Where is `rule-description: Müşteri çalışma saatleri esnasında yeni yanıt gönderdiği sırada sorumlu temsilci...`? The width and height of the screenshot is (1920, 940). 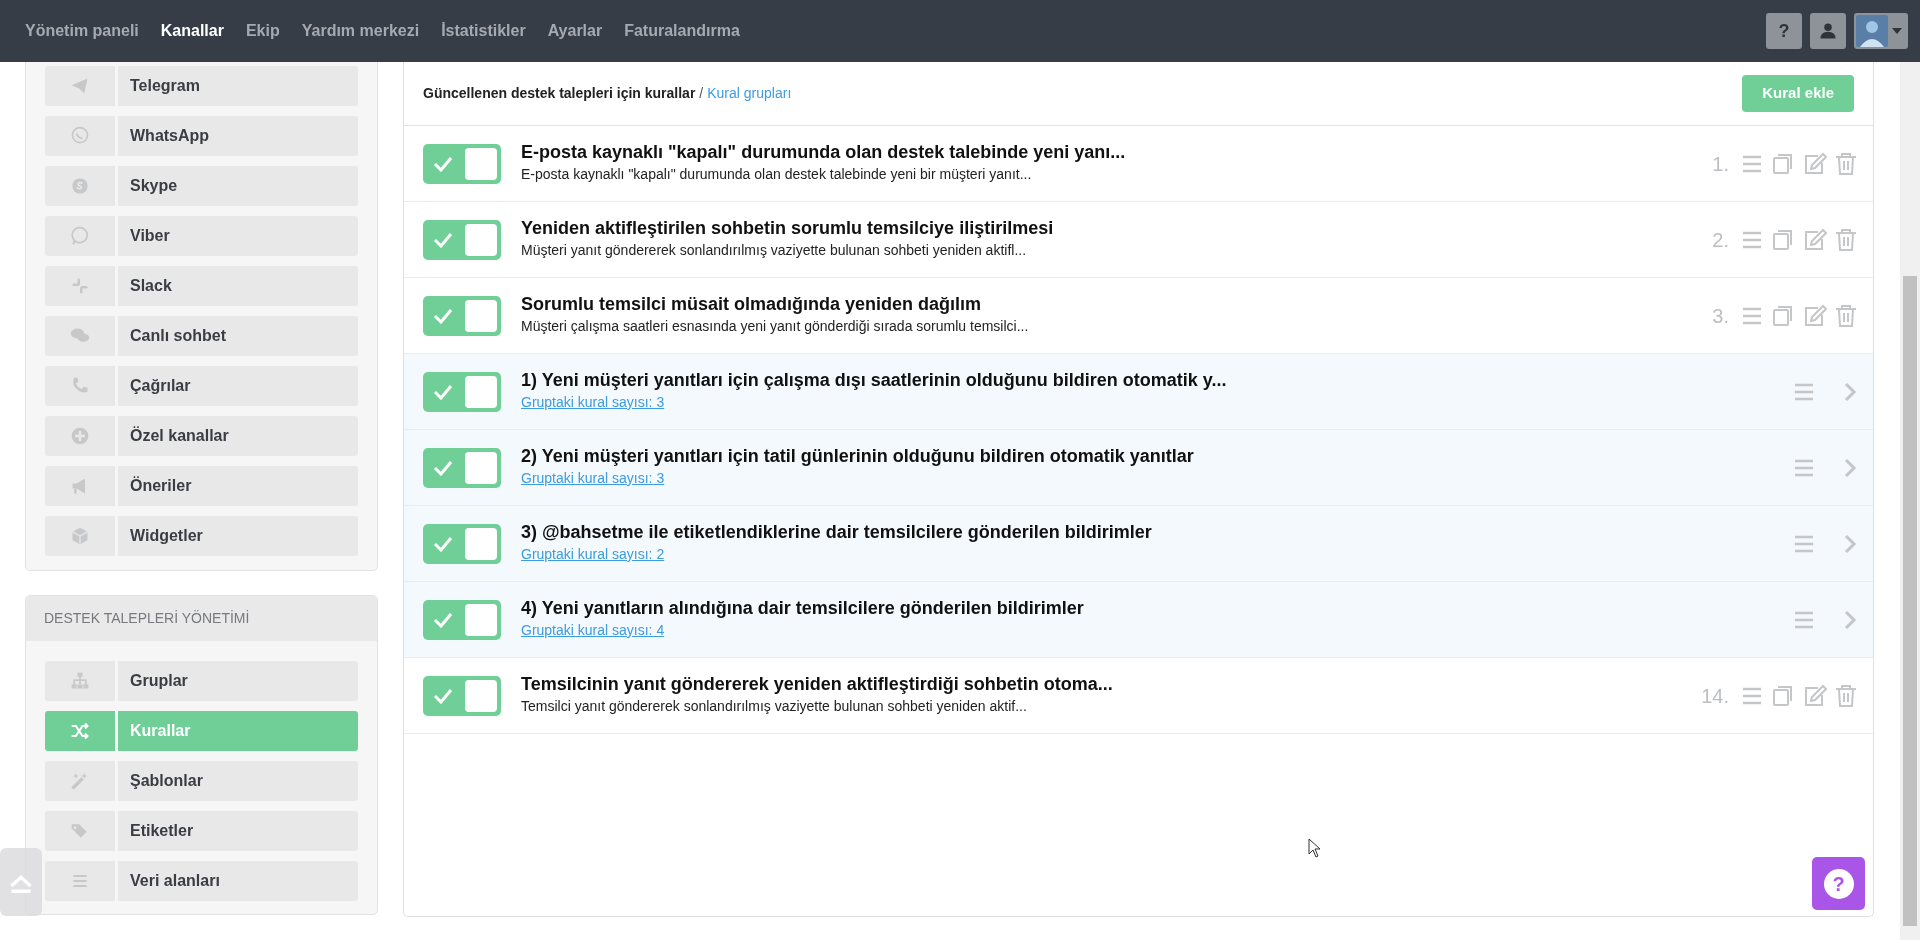
rule-description: Müşteri çalışma saatleri esnasında yeni yanıt gönderdiği sırada sorumlu temsilci... is located at coordinates (775, 326).